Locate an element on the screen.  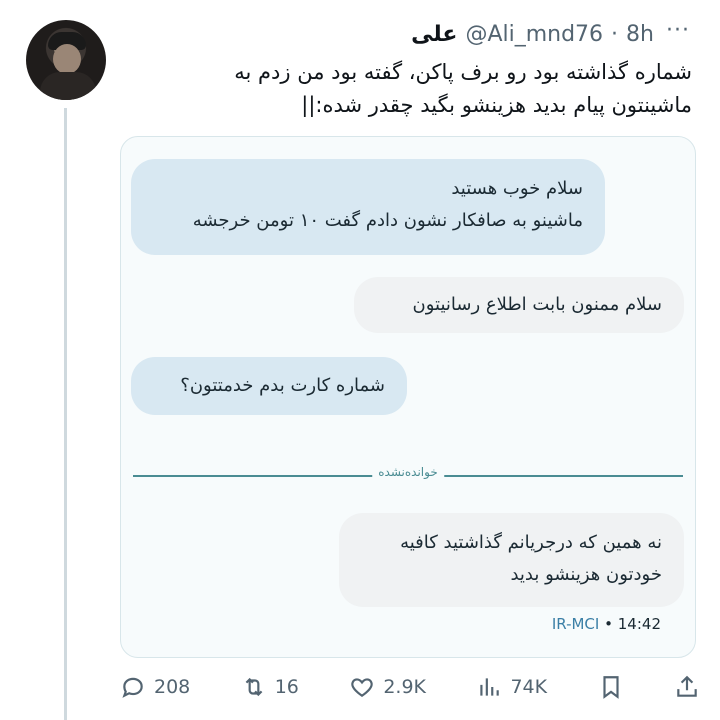
more-options-icon: ··· is located at coordinates (678, 30).